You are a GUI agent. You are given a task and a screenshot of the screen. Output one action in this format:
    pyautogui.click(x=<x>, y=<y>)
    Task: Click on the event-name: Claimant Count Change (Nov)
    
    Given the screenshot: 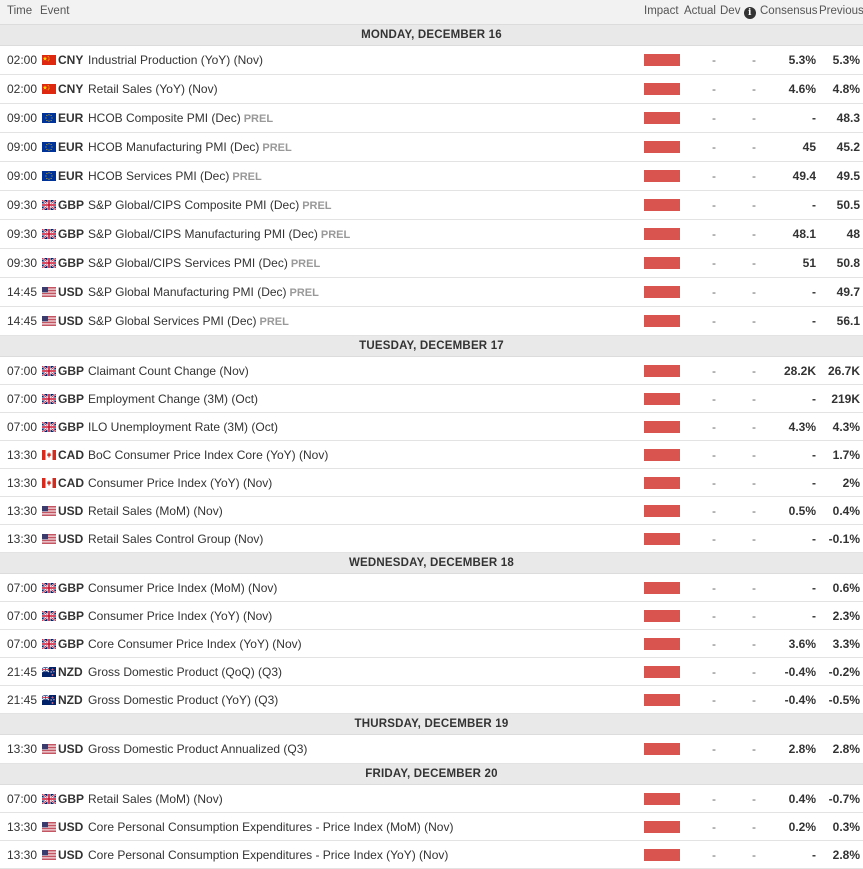 What is the action you would take?
    pyautogui.click(x=168, y=371)
    